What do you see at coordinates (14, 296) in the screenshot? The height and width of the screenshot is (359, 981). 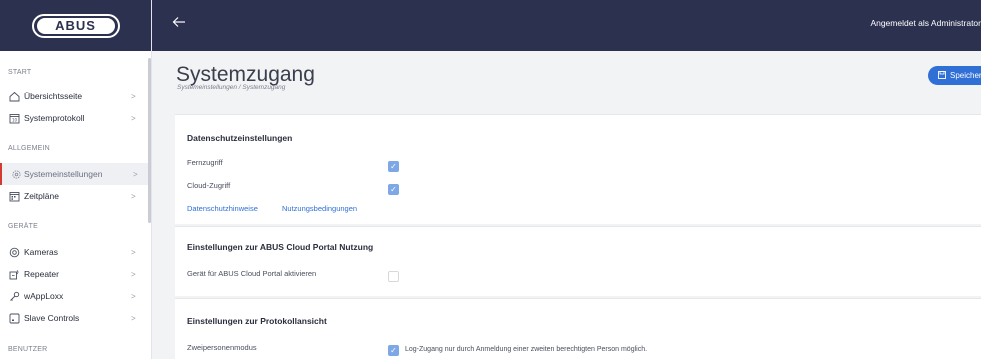 I see `key-icon` at bounding box center [14, 296].